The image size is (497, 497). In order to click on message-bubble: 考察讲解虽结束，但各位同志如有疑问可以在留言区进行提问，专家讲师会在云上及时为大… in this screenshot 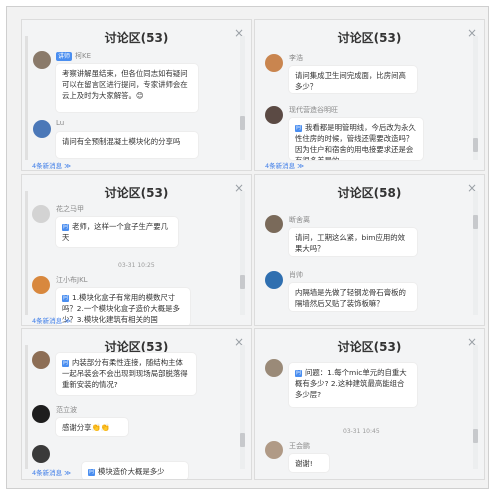, I will do `click(127, 88)`.